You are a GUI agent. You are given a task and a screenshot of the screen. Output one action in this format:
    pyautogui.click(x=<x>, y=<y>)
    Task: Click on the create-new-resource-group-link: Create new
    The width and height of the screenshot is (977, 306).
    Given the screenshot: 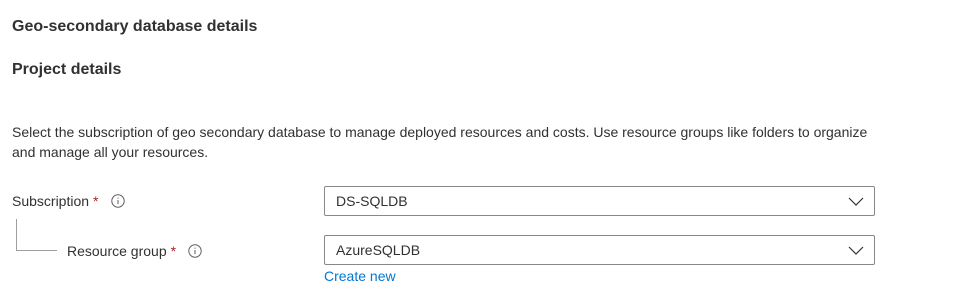 What is the action you would take?
    pyautogui.click(x=360, y=276)
    